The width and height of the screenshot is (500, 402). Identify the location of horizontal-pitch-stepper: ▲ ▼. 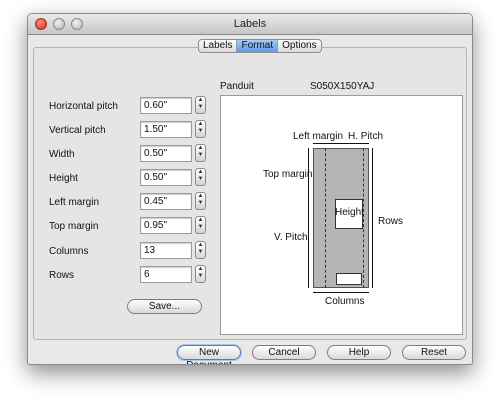
(200, 105).